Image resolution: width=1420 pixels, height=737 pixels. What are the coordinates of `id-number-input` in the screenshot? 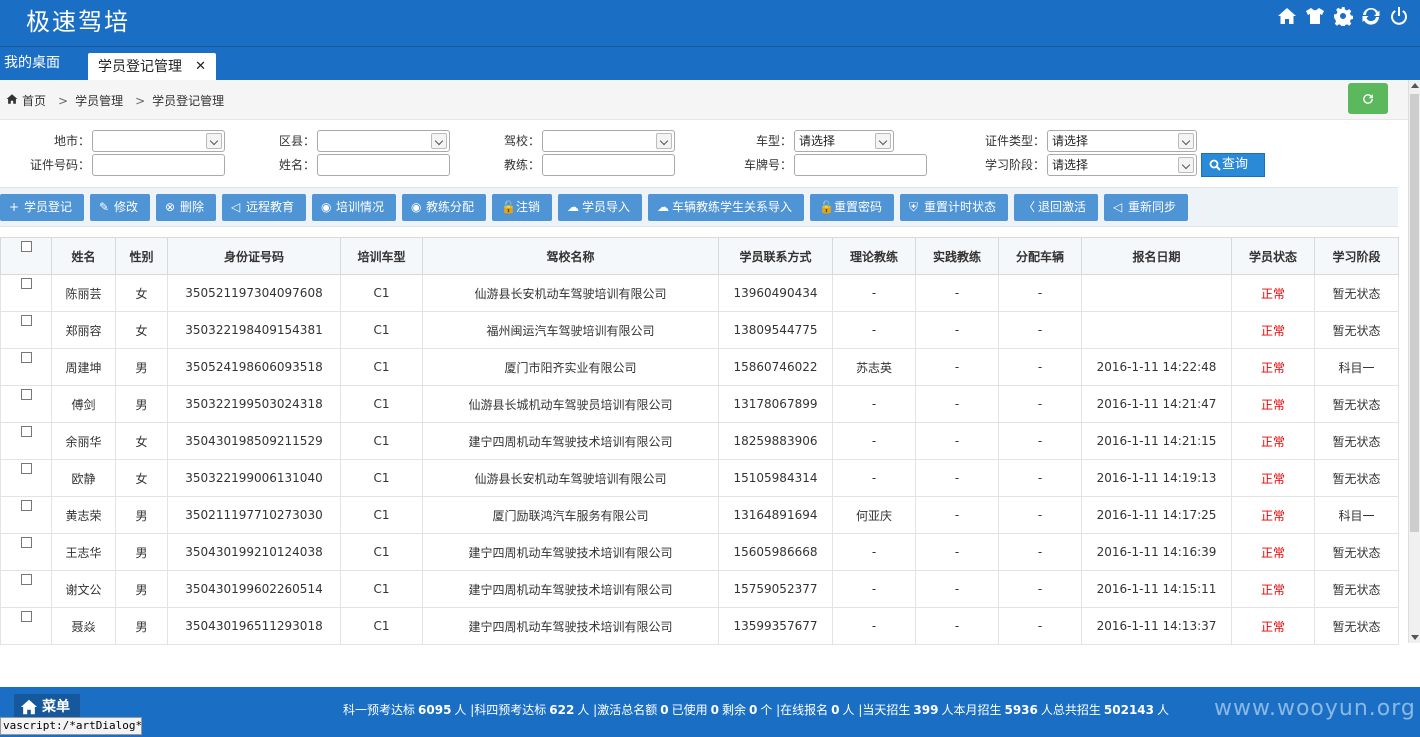 It's located at (158, 165).